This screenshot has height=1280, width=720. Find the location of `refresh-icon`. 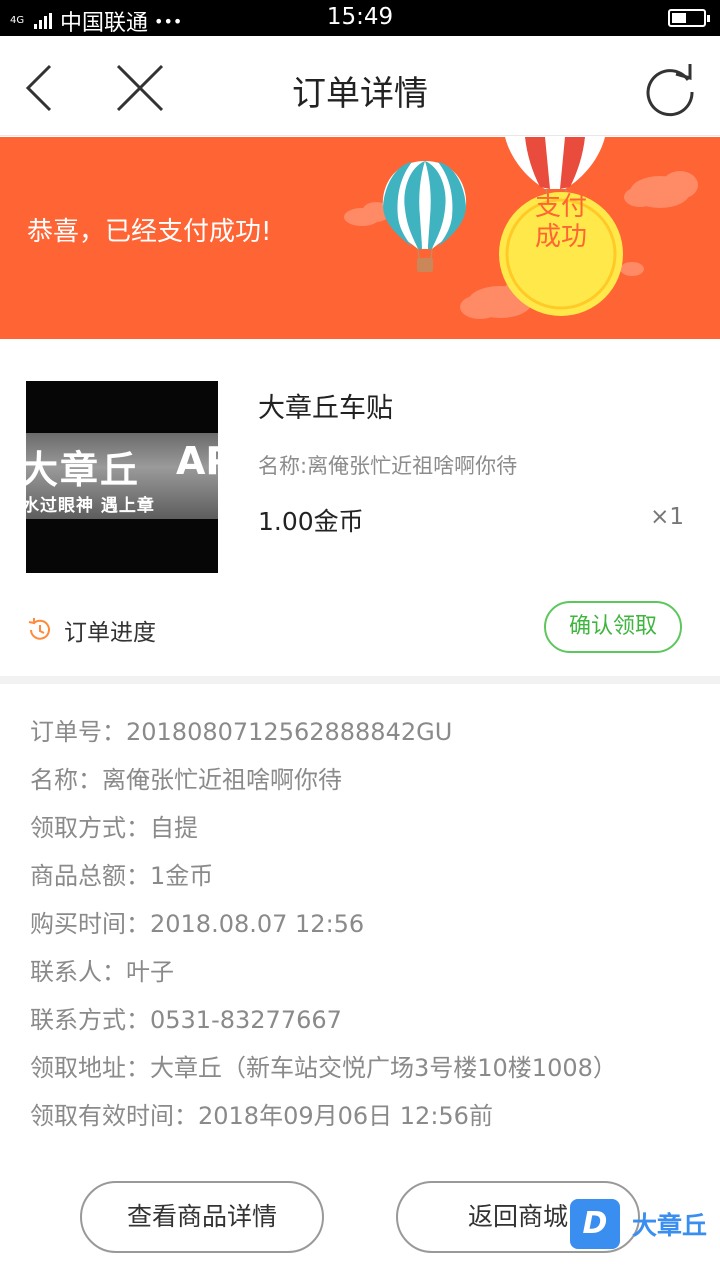

refresh-icon is located at coordinates (670, 90).